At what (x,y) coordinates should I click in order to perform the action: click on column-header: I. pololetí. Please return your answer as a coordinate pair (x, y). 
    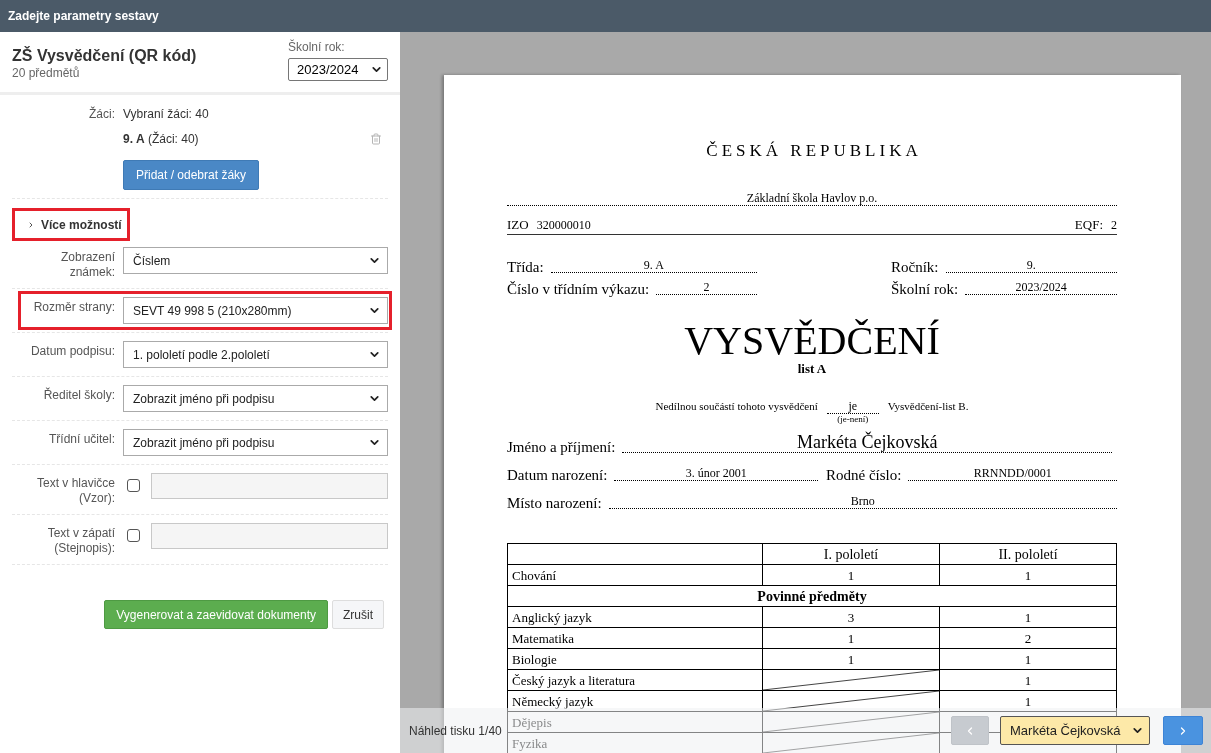
    Looking at the image, I should click on (851, 554).